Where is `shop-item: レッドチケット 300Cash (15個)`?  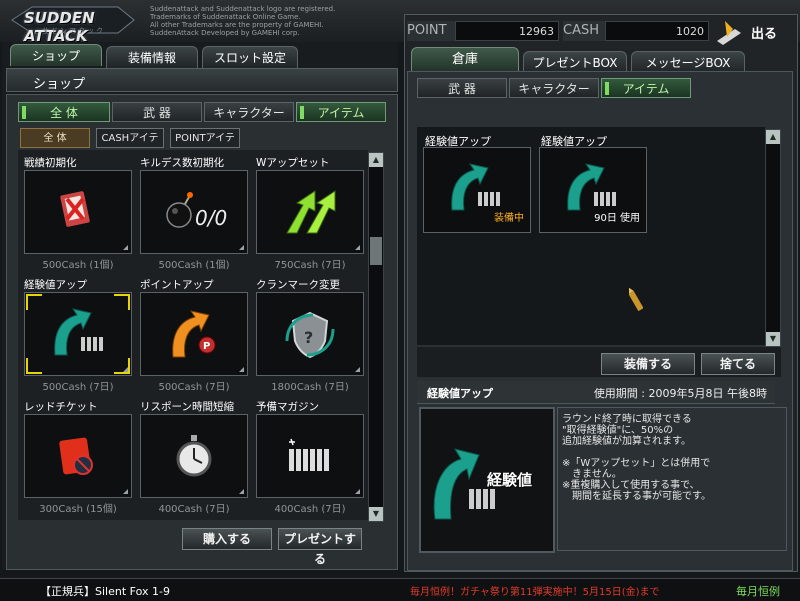
shop-item: レッドチケット 300Cash (15個) is located at coordinates (78, 458).